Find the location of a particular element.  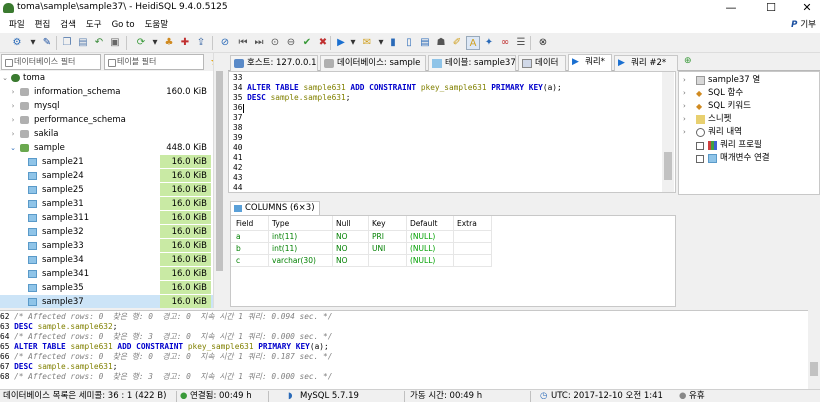

tree-table: sample31 16.0 KiB is located at coordinates (106, 204).